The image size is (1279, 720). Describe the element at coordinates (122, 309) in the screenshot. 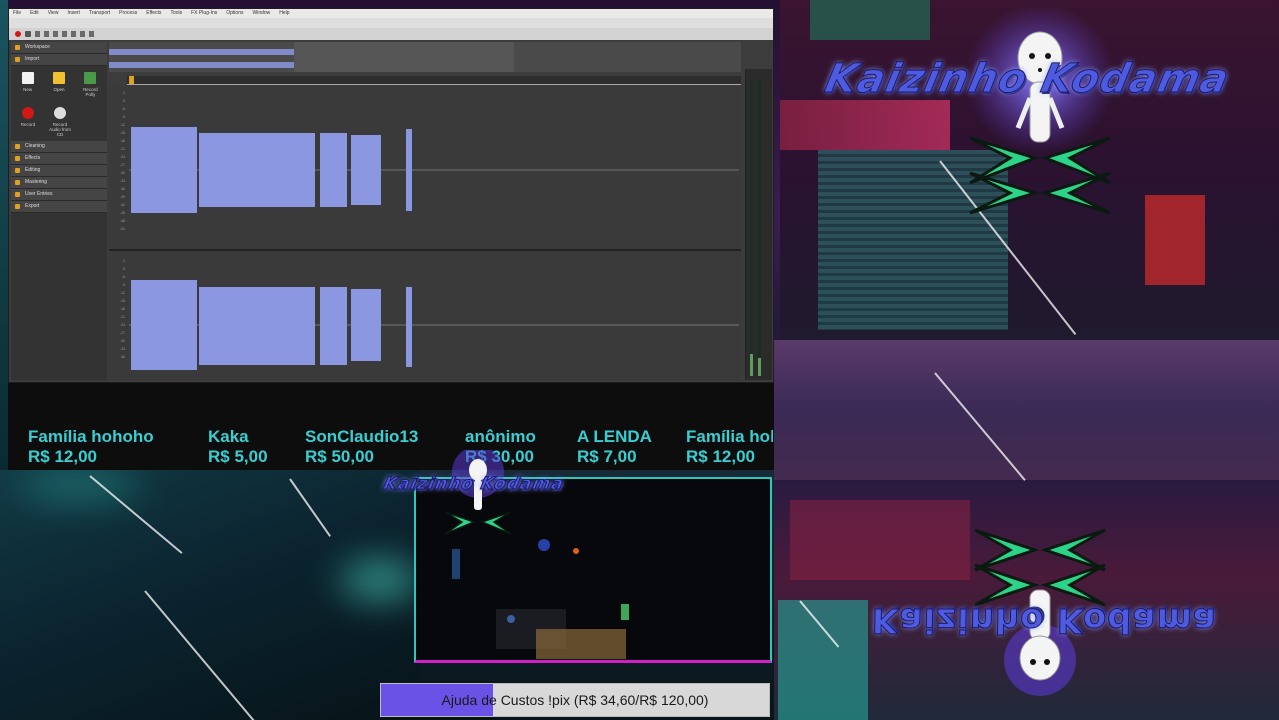

I see `channel-2-scale: -1 -3 -6 -9 -12 -15 -18 -21 -24 -27 -30 -33 -36` at that location.